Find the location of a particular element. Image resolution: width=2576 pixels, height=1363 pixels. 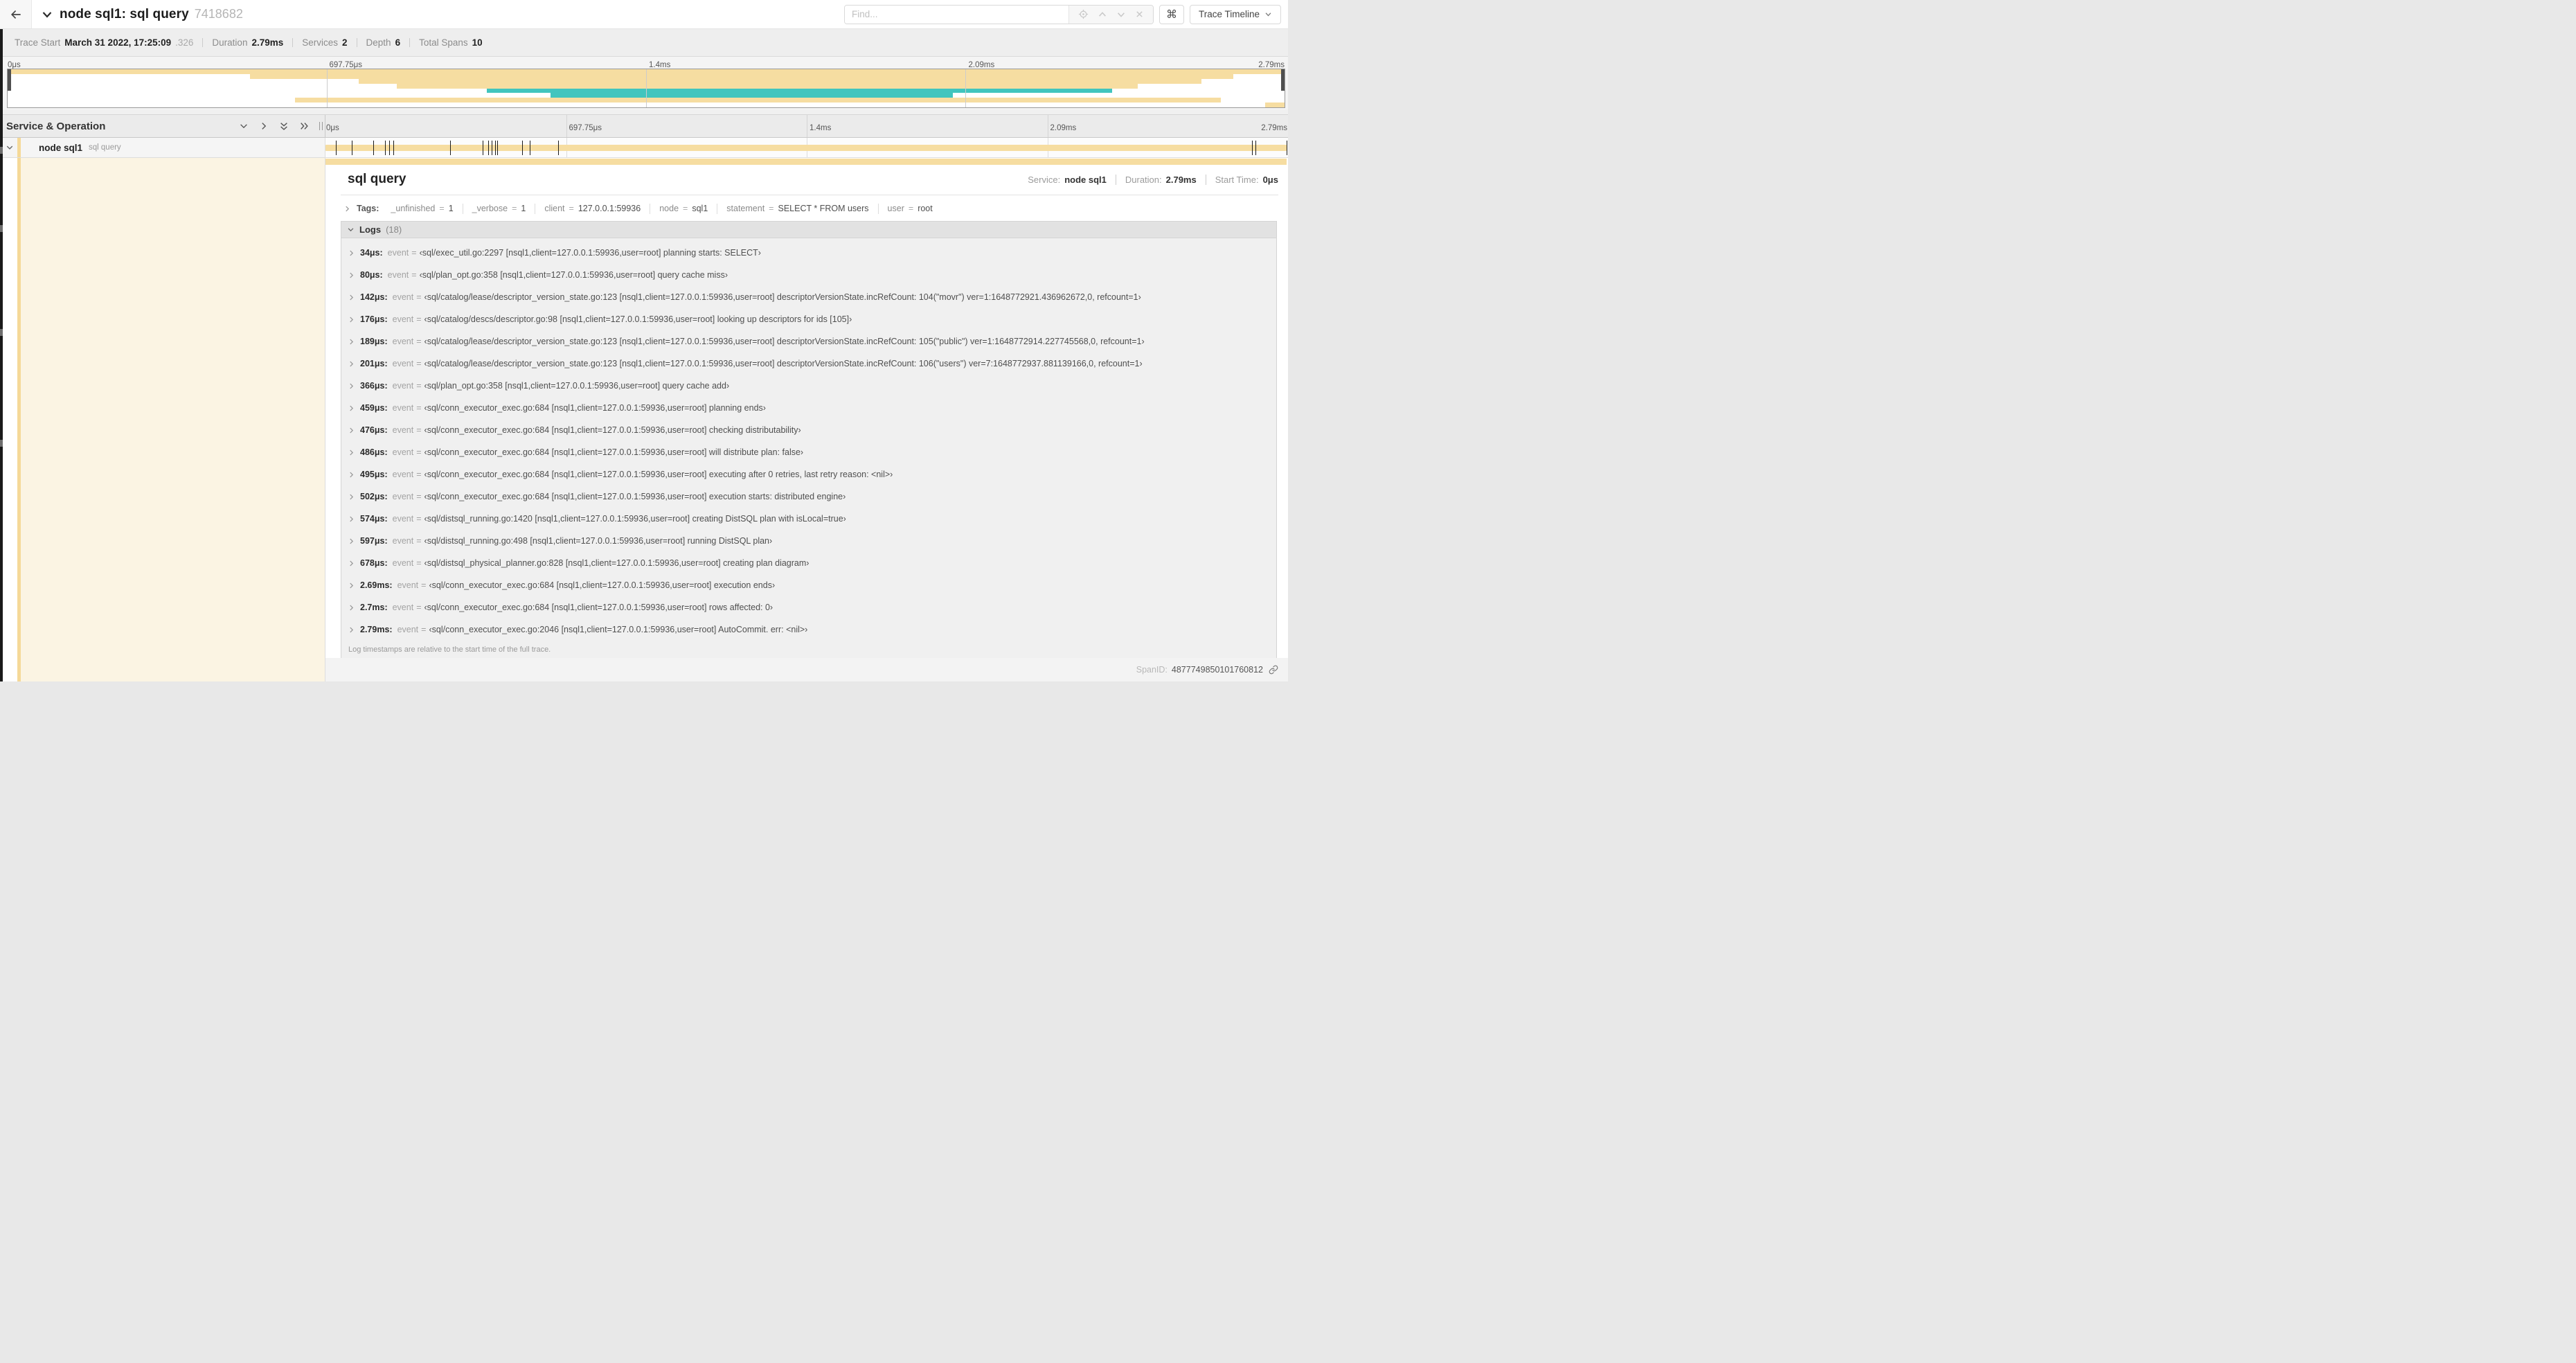

back-button is located at coordinates (16, 14).